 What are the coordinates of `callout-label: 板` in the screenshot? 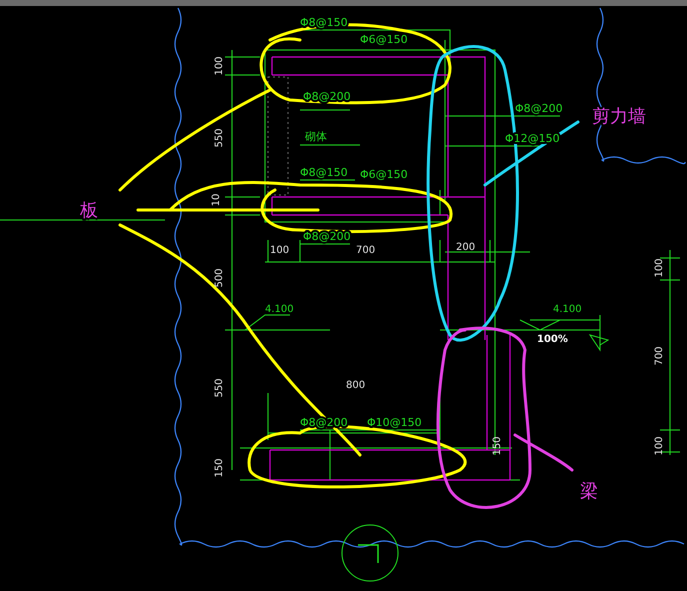 It's located at (89, 210).